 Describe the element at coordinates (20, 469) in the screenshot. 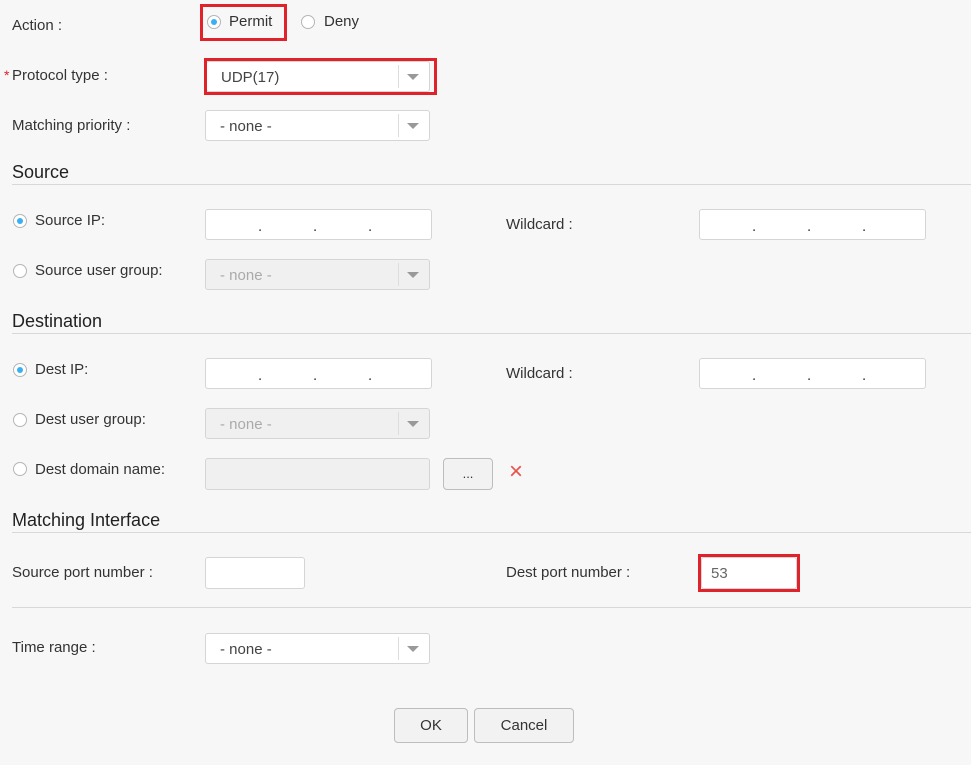

I see `dest-domain-radio` at that location.